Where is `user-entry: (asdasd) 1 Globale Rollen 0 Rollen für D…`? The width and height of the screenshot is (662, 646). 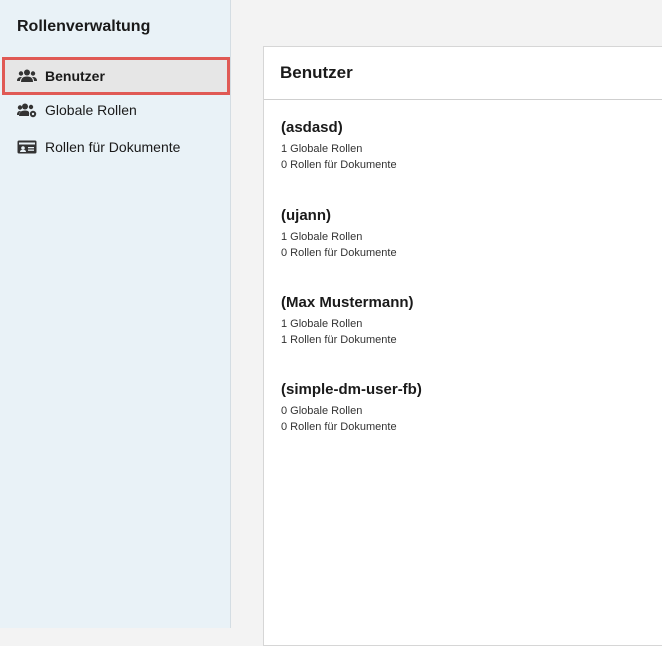 user-entry: (asdasd) 1 Globale Rollen 0 Rollen für D… is located at coordinates (339, 146).